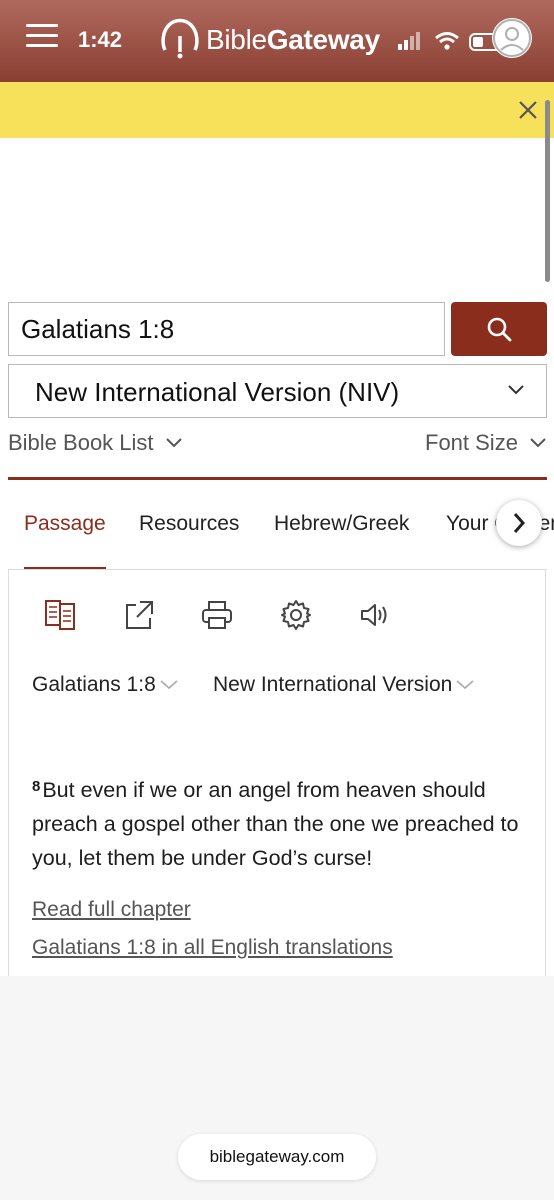  I want to click on bible-book-list-label: Bible Book List, so click(81, 442).